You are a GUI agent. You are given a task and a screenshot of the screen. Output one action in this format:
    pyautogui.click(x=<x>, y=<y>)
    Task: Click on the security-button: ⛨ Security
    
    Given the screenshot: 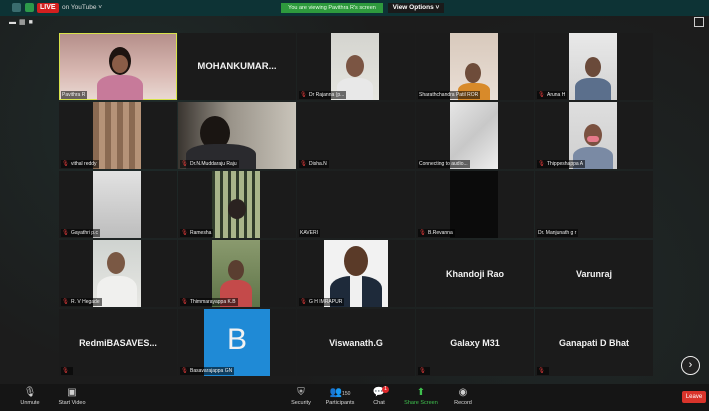 What is the action you would take?
    pyautogui.click(x=301, y=396)
    